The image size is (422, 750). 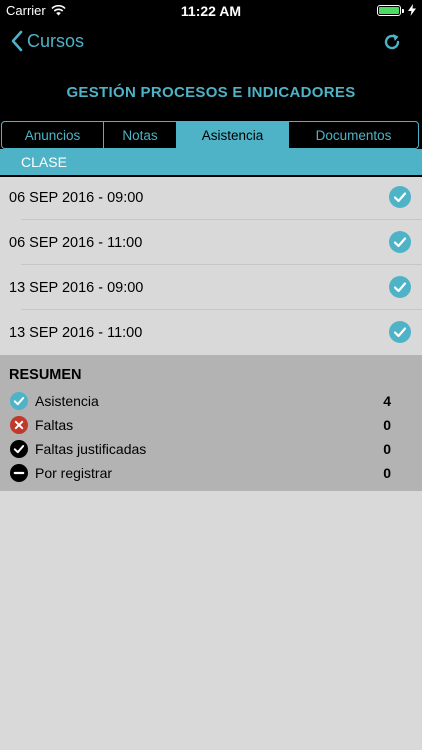 I want to click on session-date: 06 SEP 2016 - 11:00, so click(x=76, y=242).